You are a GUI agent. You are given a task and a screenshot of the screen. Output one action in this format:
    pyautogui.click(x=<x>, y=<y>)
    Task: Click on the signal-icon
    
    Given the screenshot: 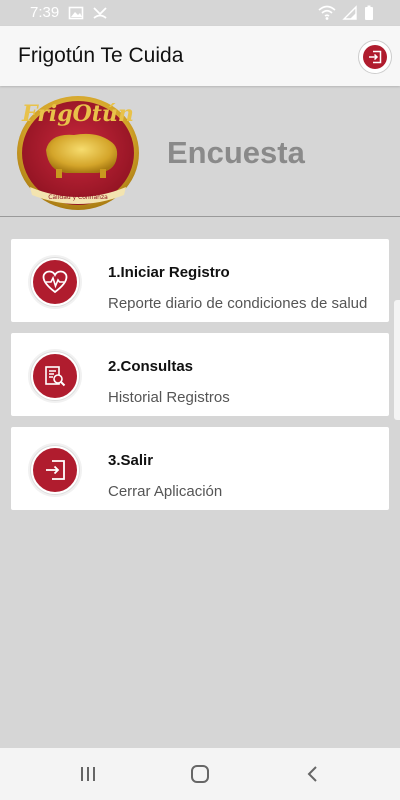 What is the action you would take?
    pyautogui.click(x=349, y=12)
    